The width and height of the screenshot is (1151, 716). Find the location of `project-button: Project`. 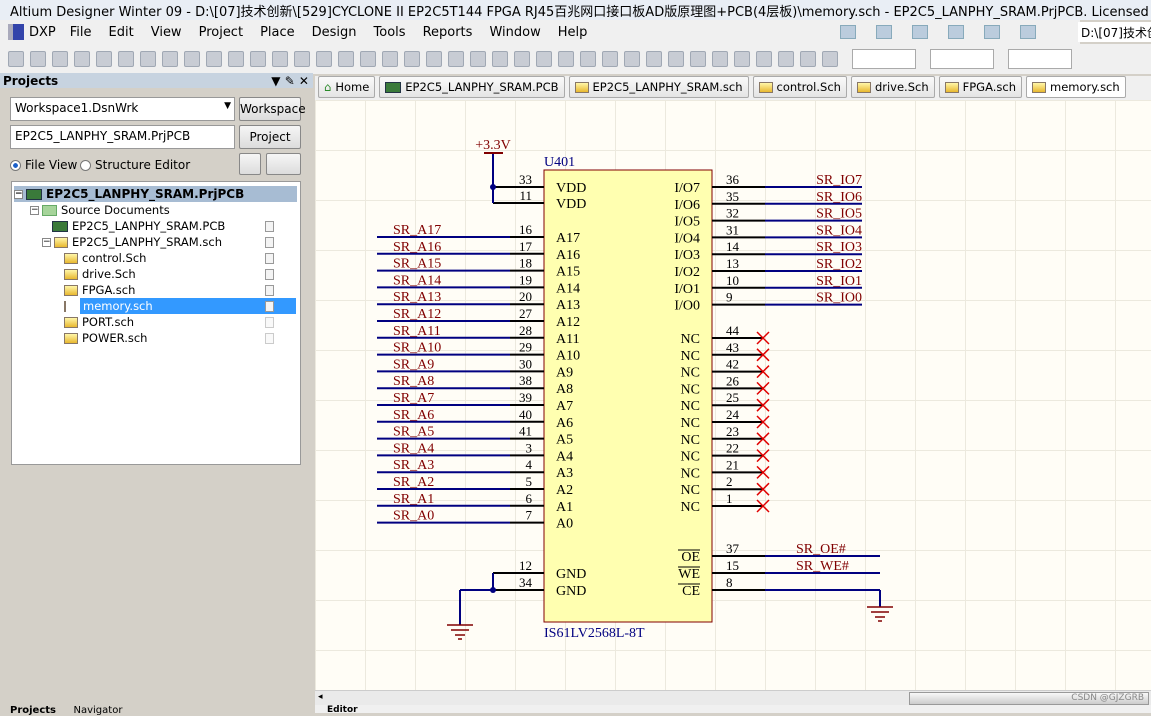

project-button: Project is located at coordinates (270, 137).